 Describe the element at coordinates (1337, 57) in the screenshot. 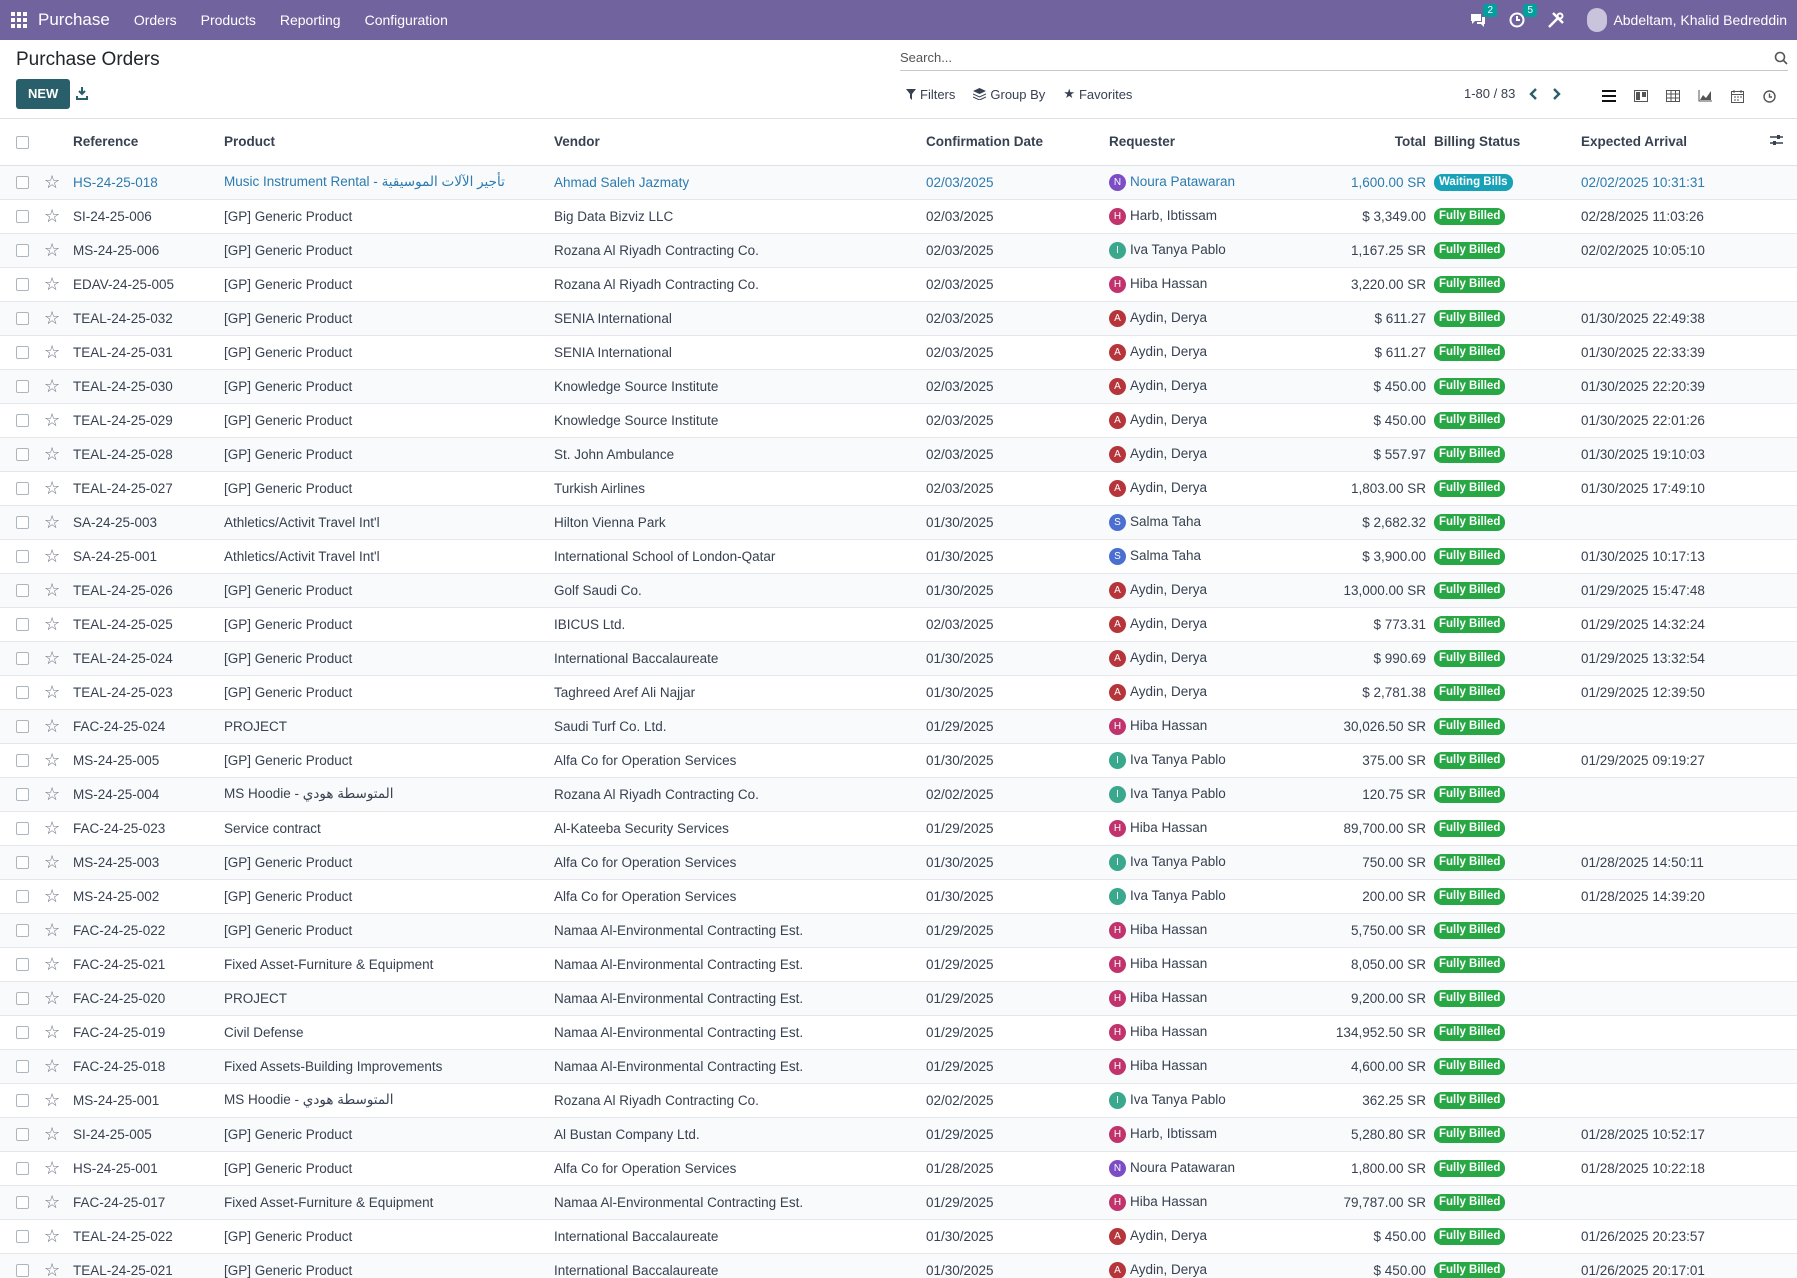

I see `search-input` at that location.